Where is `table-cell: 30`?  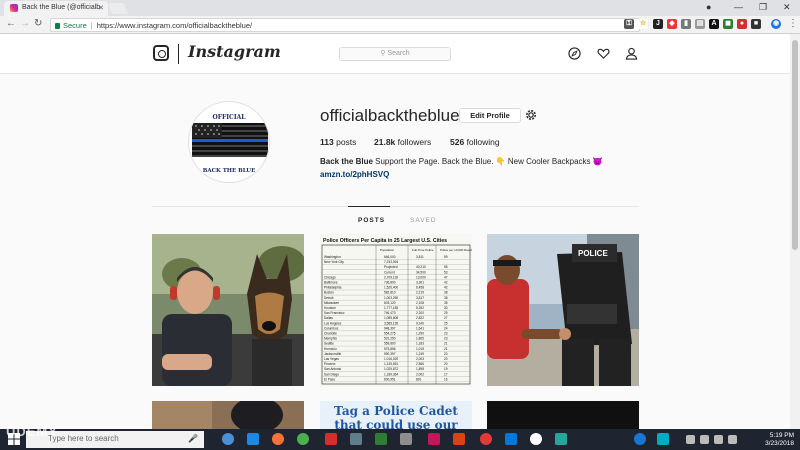
table-cell: 30 is located at coordinates (446, 308).